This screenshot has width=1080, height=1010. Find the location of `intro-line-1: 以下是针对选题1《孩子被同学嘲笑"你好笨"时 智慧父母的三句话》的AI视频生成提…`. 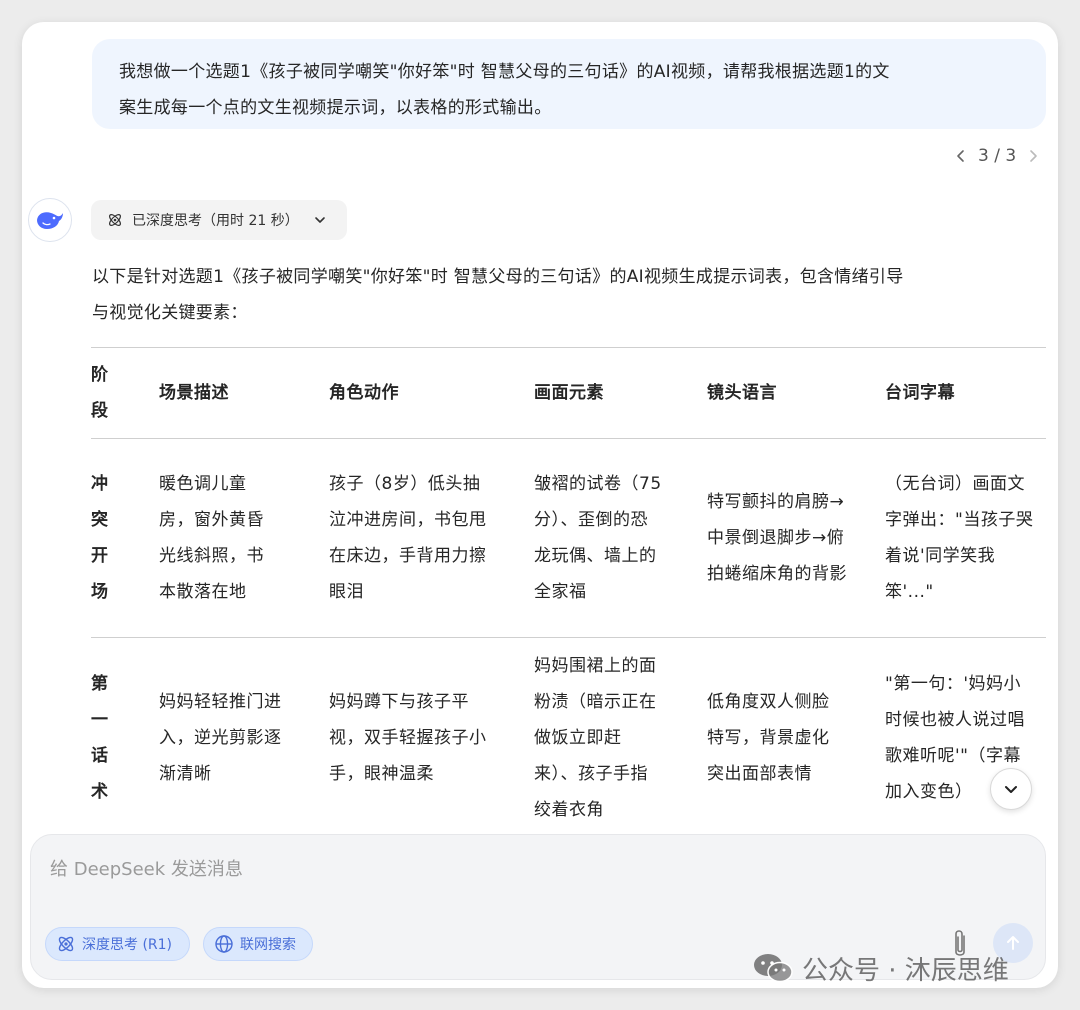

intro-line-1: 以下是针对选题1《孩子被同学嘲笑"你好笨"时 智慧父母的三句话》的AI视频生成提… is located at coordinates (498, 277).